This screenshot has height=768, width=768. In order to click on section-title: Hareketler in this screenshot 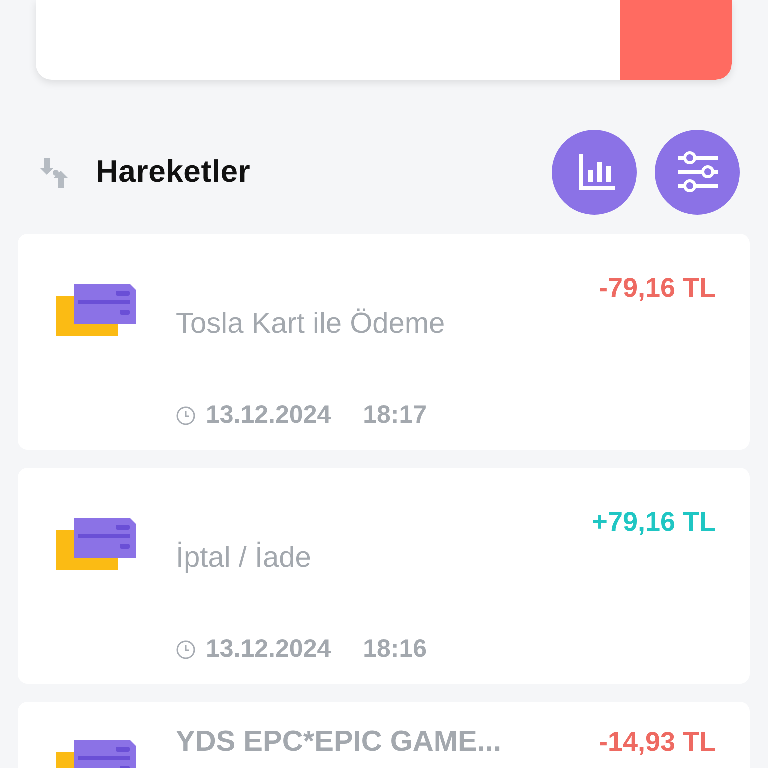, I will do `click(173, 172)`.